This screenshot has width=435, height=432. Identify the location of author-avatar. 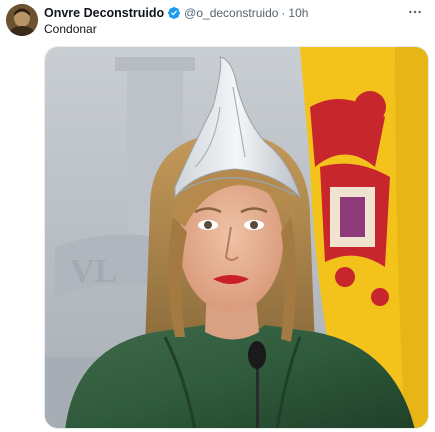
(22, 20).